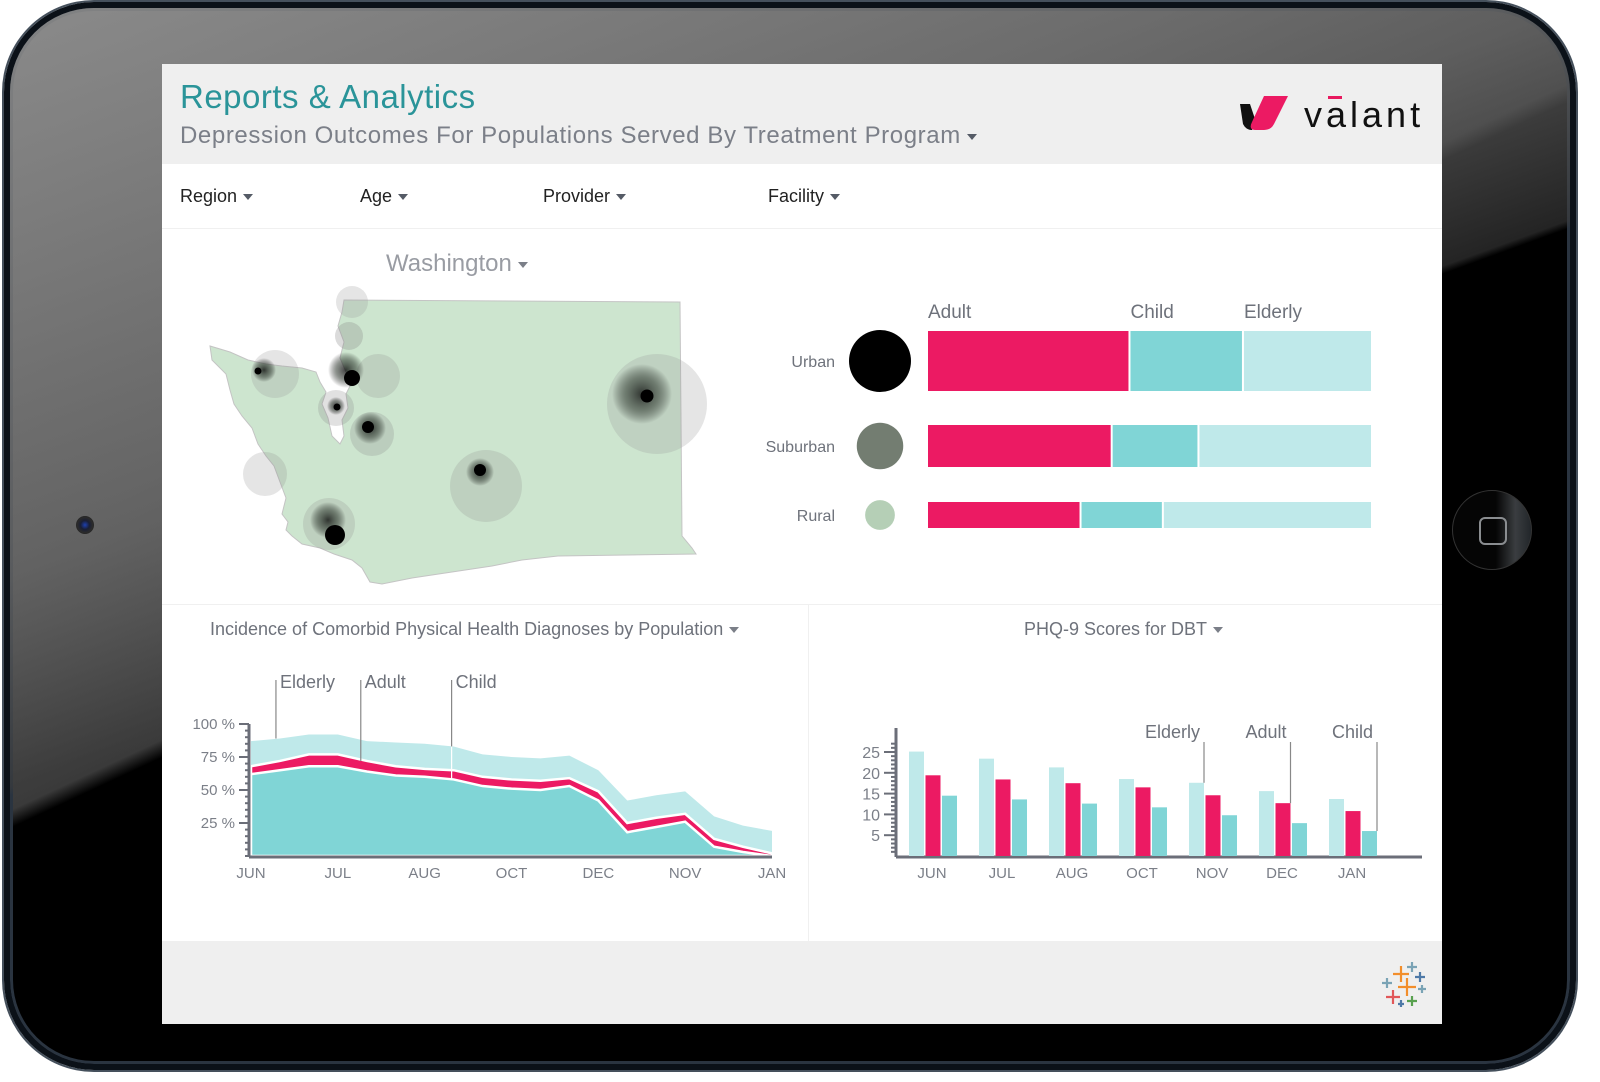 The image size is (1600, 1082). Describe the element at coordinates (1264, 113) in the screenshot. I see `valant-check-icon` at that location.